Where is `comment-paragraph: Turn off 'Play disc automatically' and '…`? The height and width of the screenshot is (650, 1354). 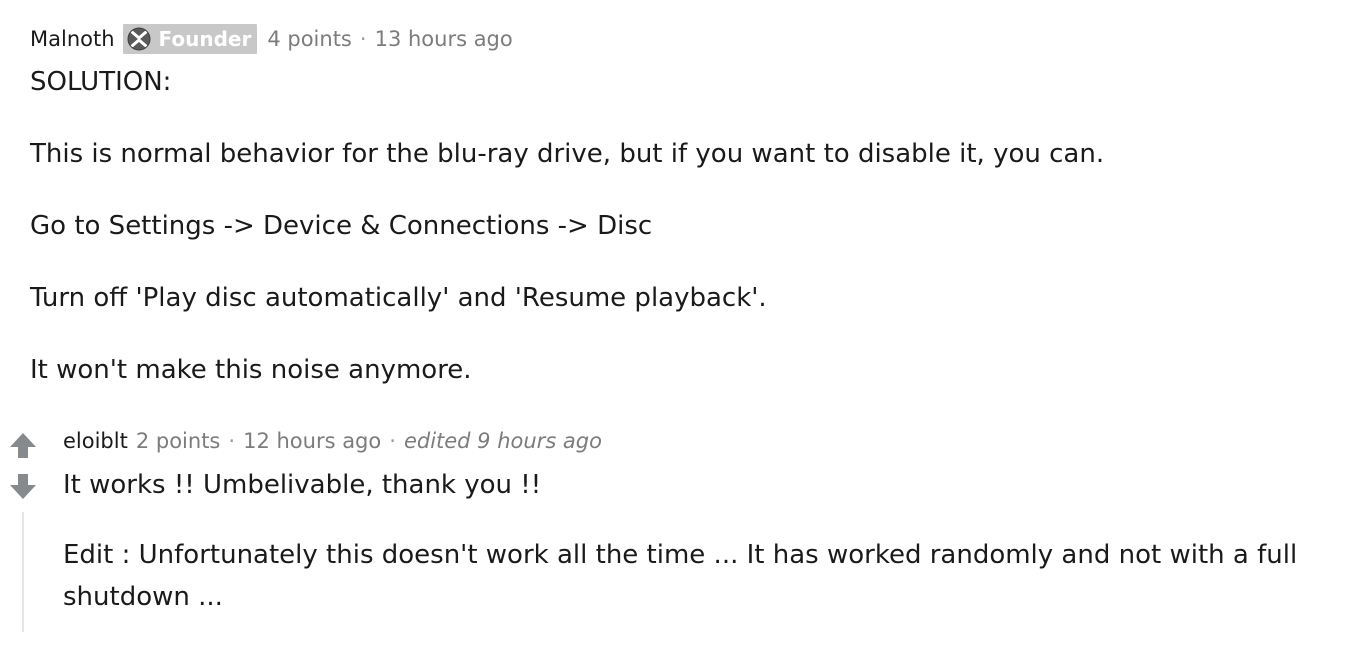 comment-paragraph: Turn off 'Play disc automatically' and '… is located at coordinates (398, 298).